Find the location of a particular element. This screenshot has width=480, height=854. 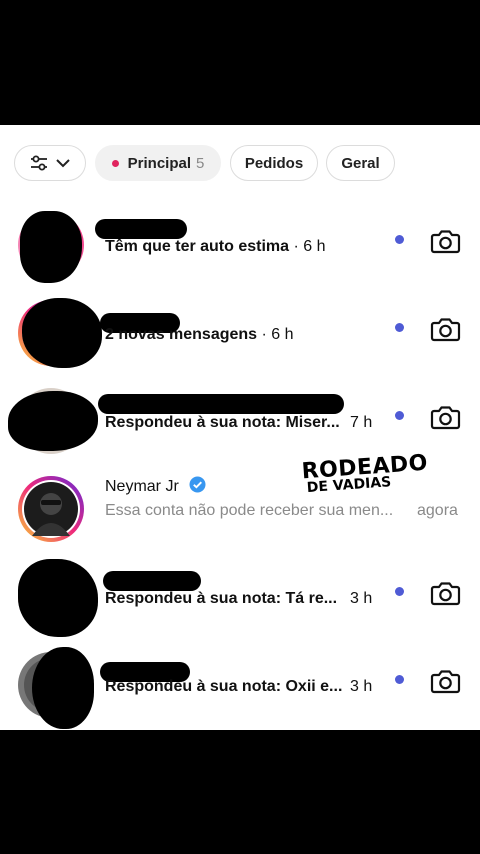

thread-row: Têm que ter auto estima · 6 h is located at coordinates (240, 249).